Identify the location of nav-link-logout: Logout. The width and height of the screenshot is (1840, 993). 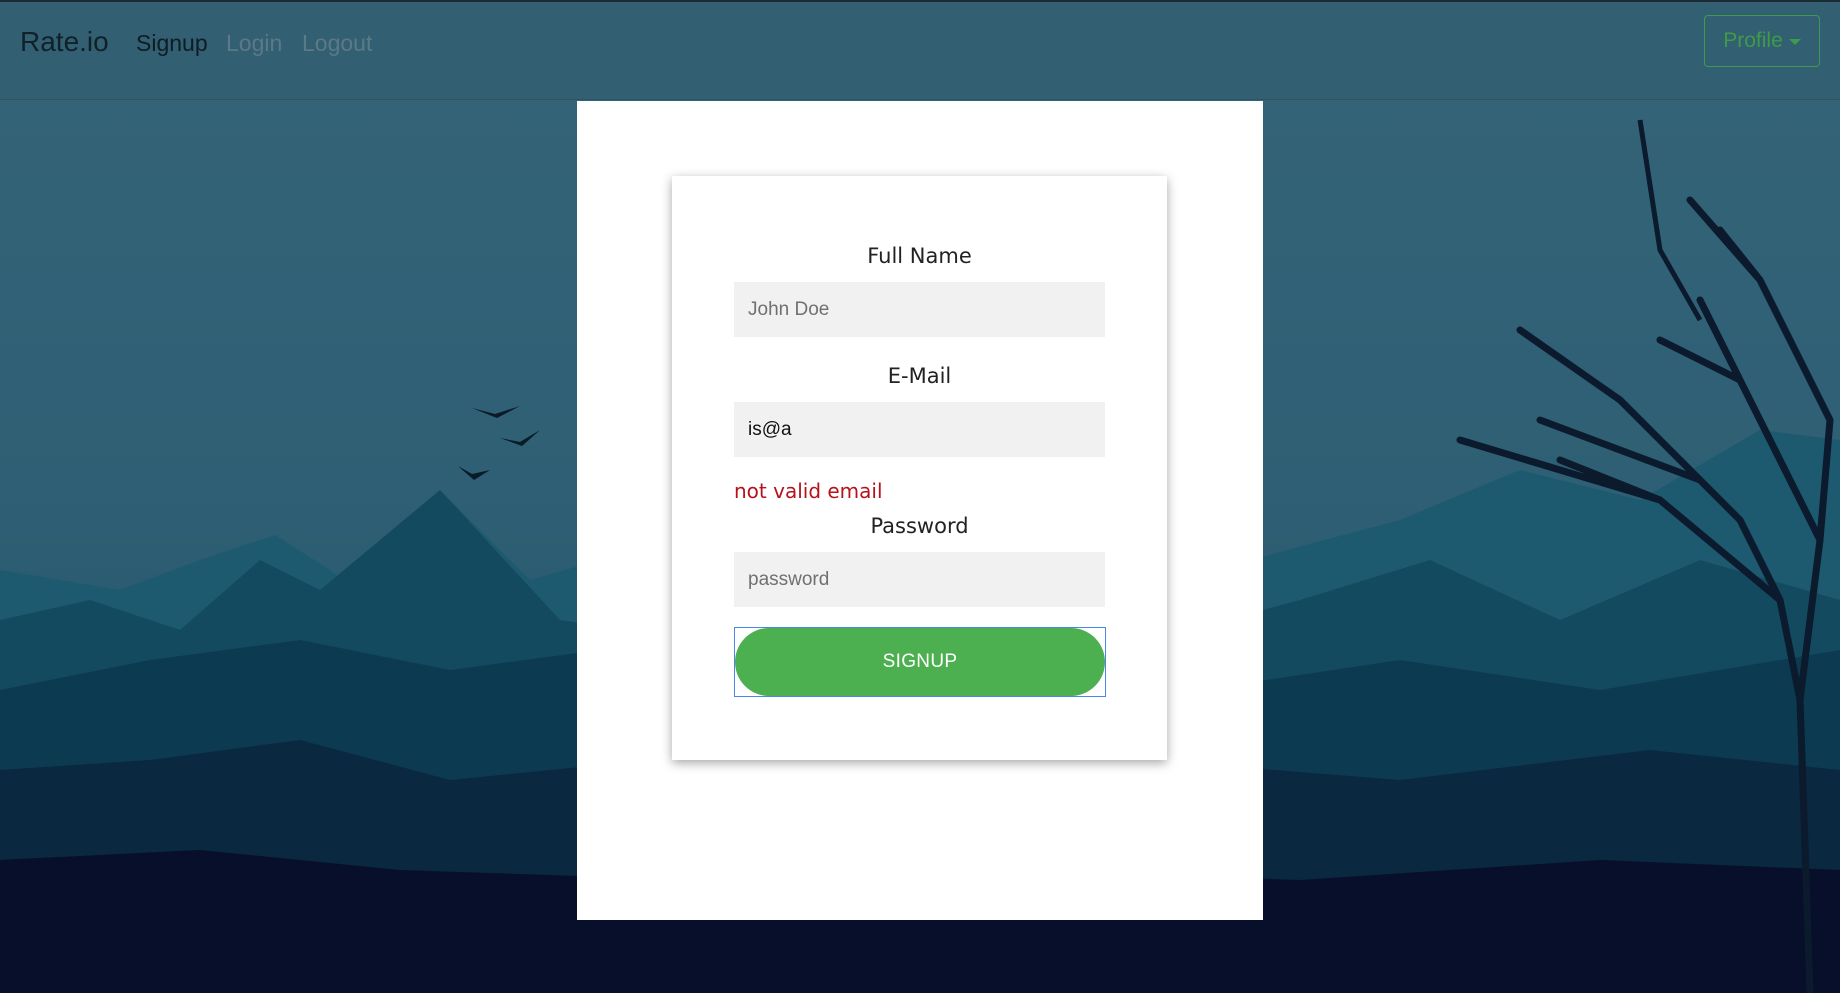
(337, 43).